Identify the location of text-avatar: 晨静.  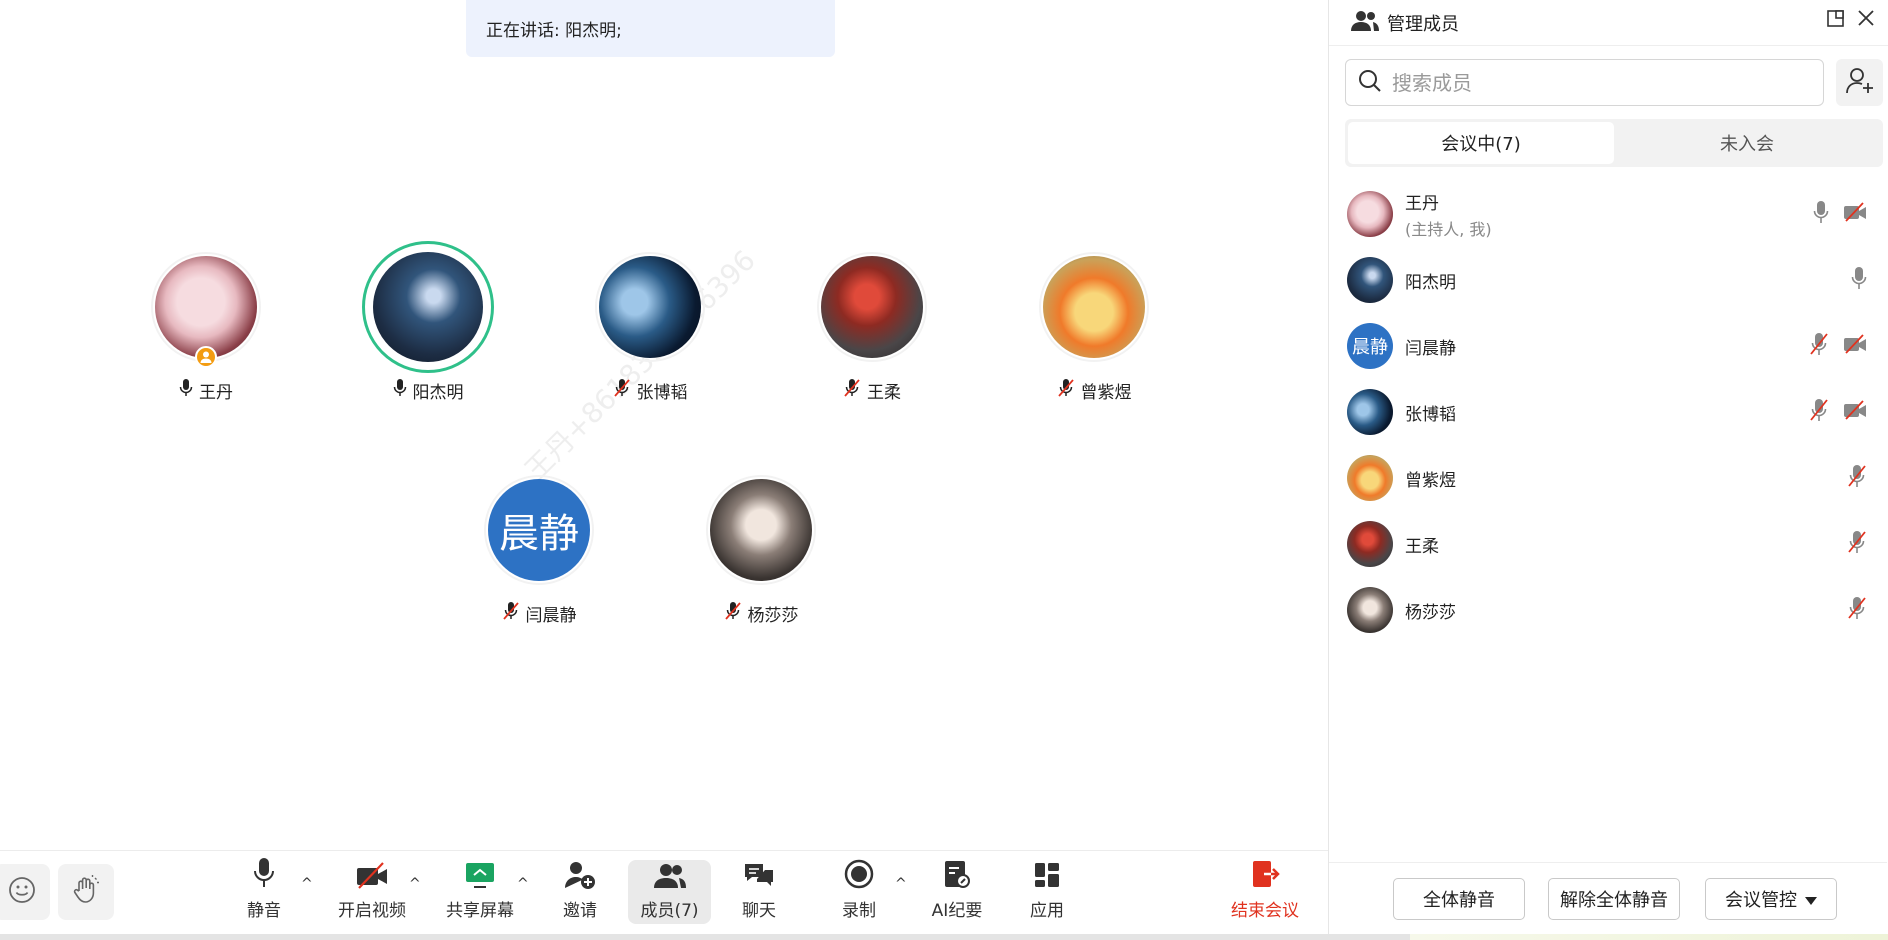
(1370, 346).